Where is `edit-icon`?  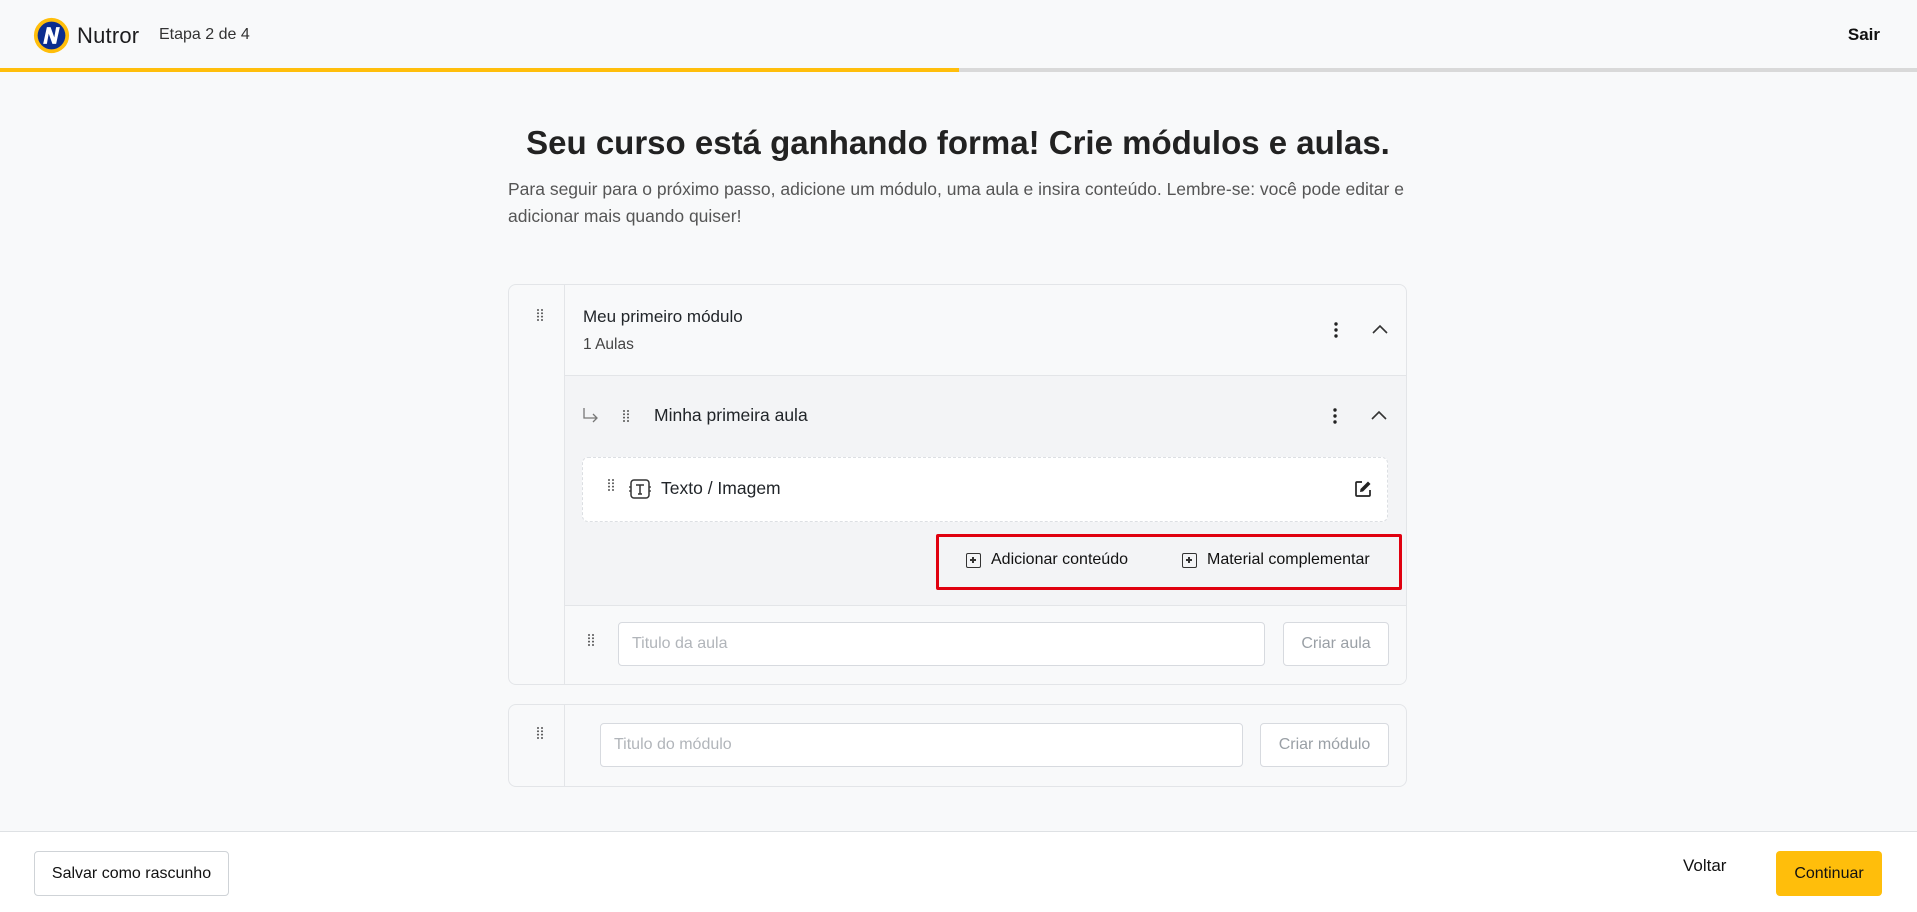
edit-icon is located at coordinates (1363, 489).